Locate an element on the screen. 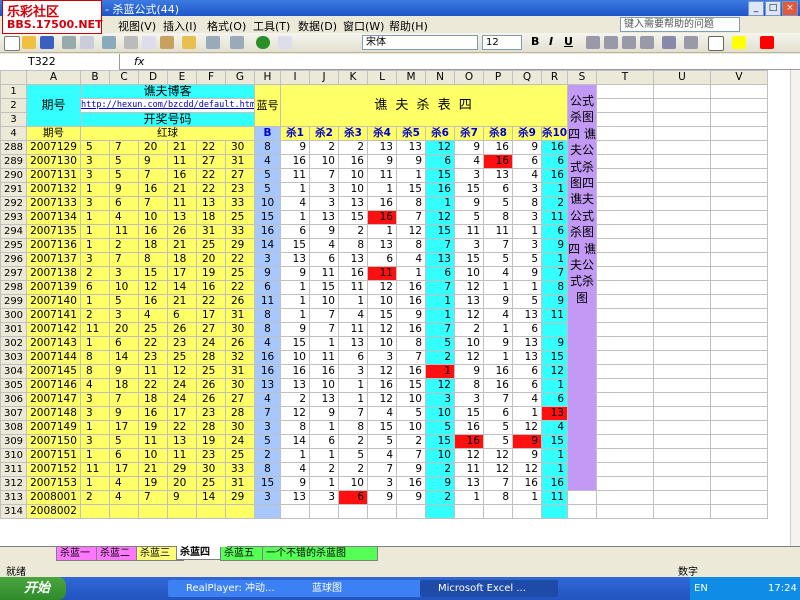  column-header: V is located at coordinates (739, 77).